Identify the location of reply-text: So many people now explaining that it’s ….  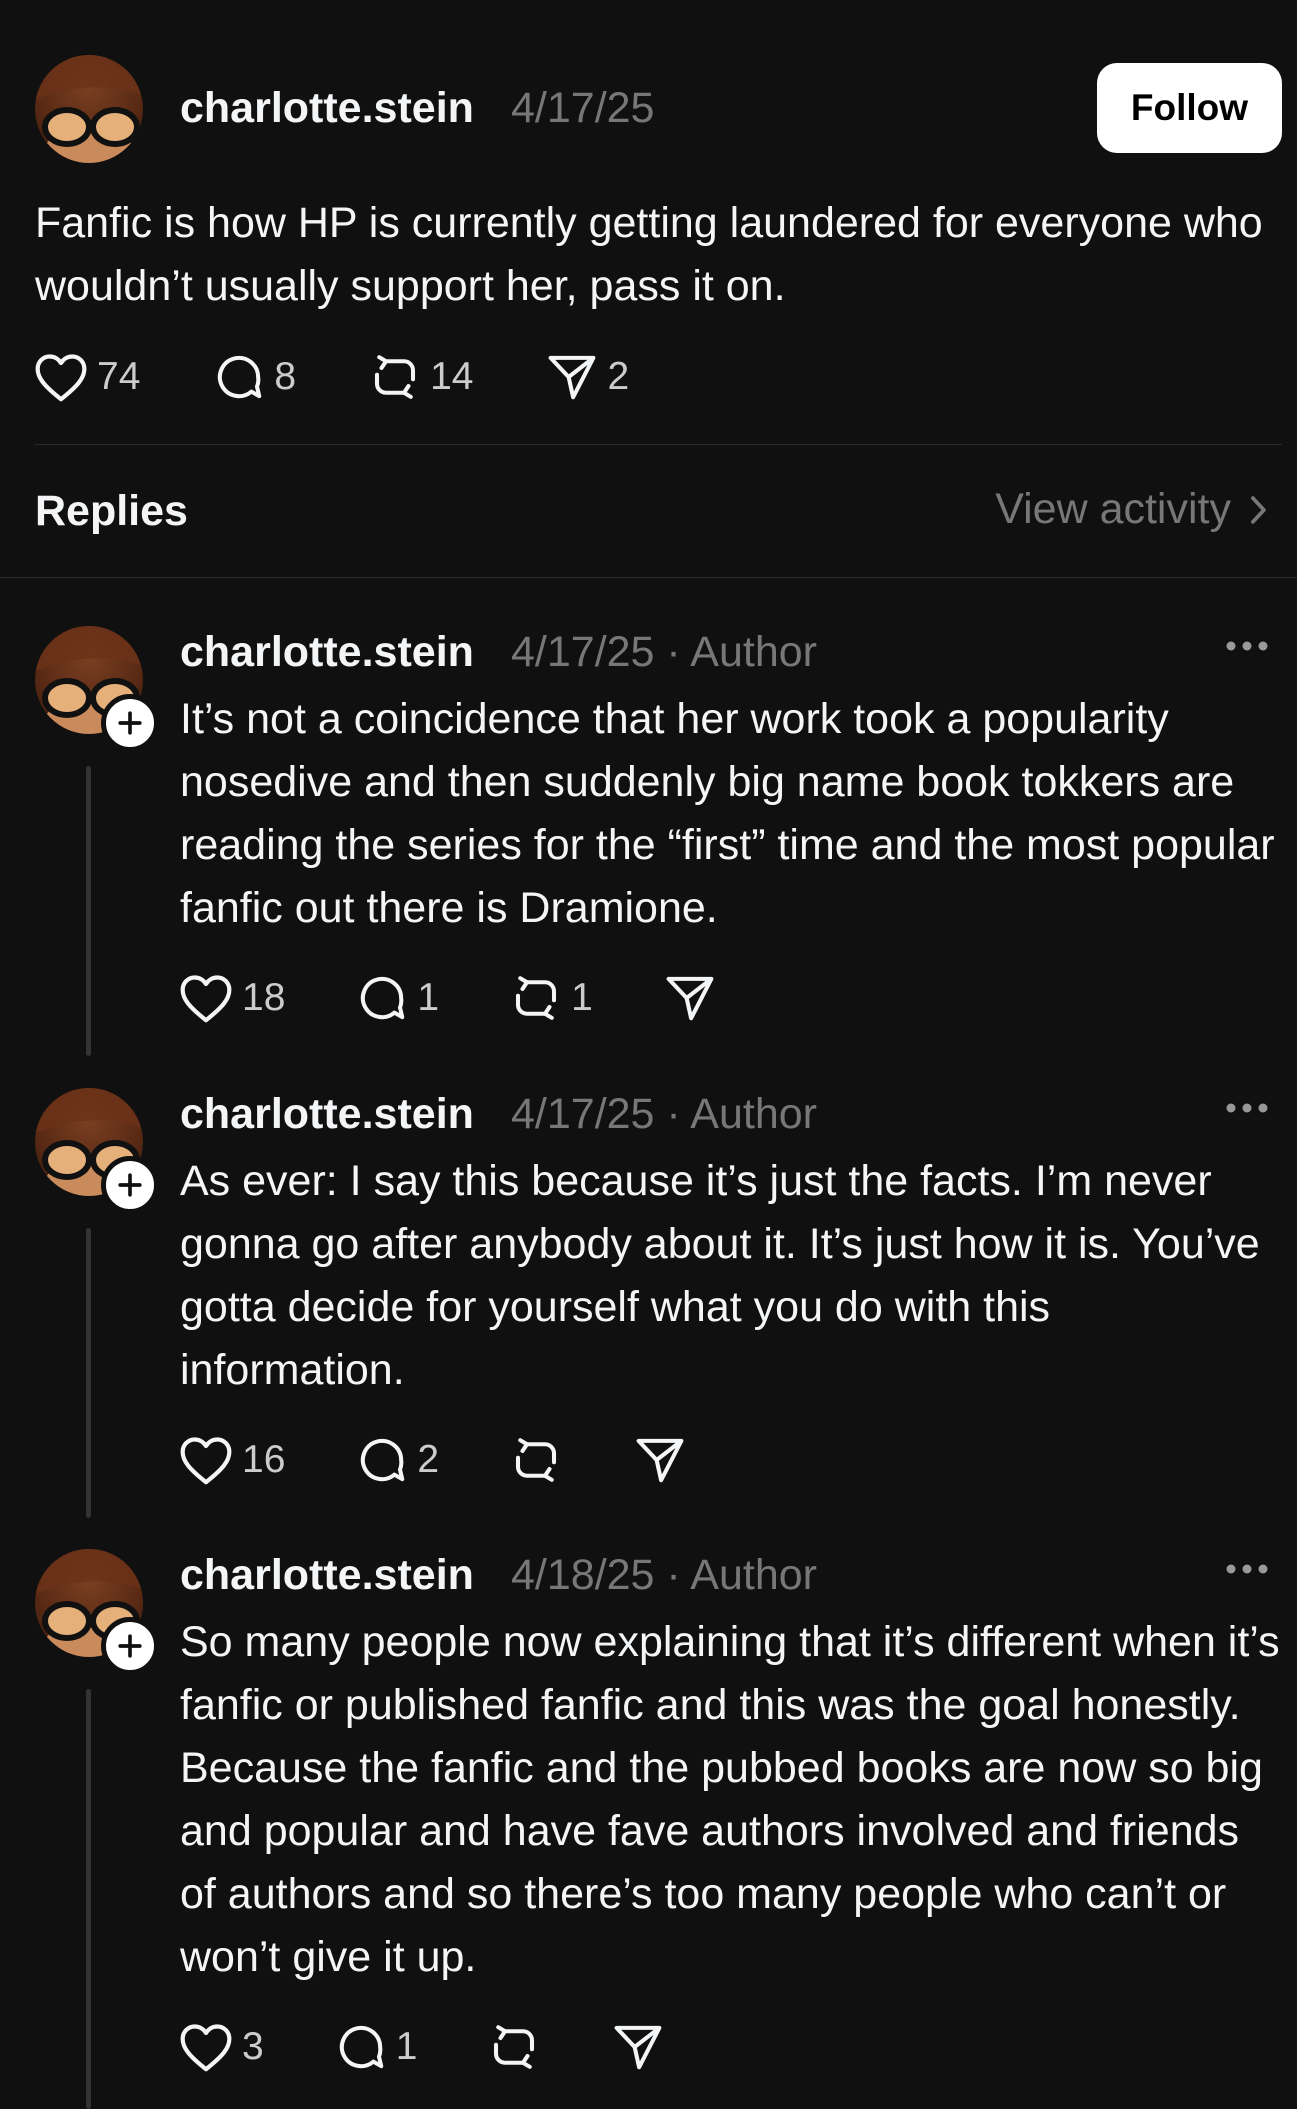
(730, 1799).